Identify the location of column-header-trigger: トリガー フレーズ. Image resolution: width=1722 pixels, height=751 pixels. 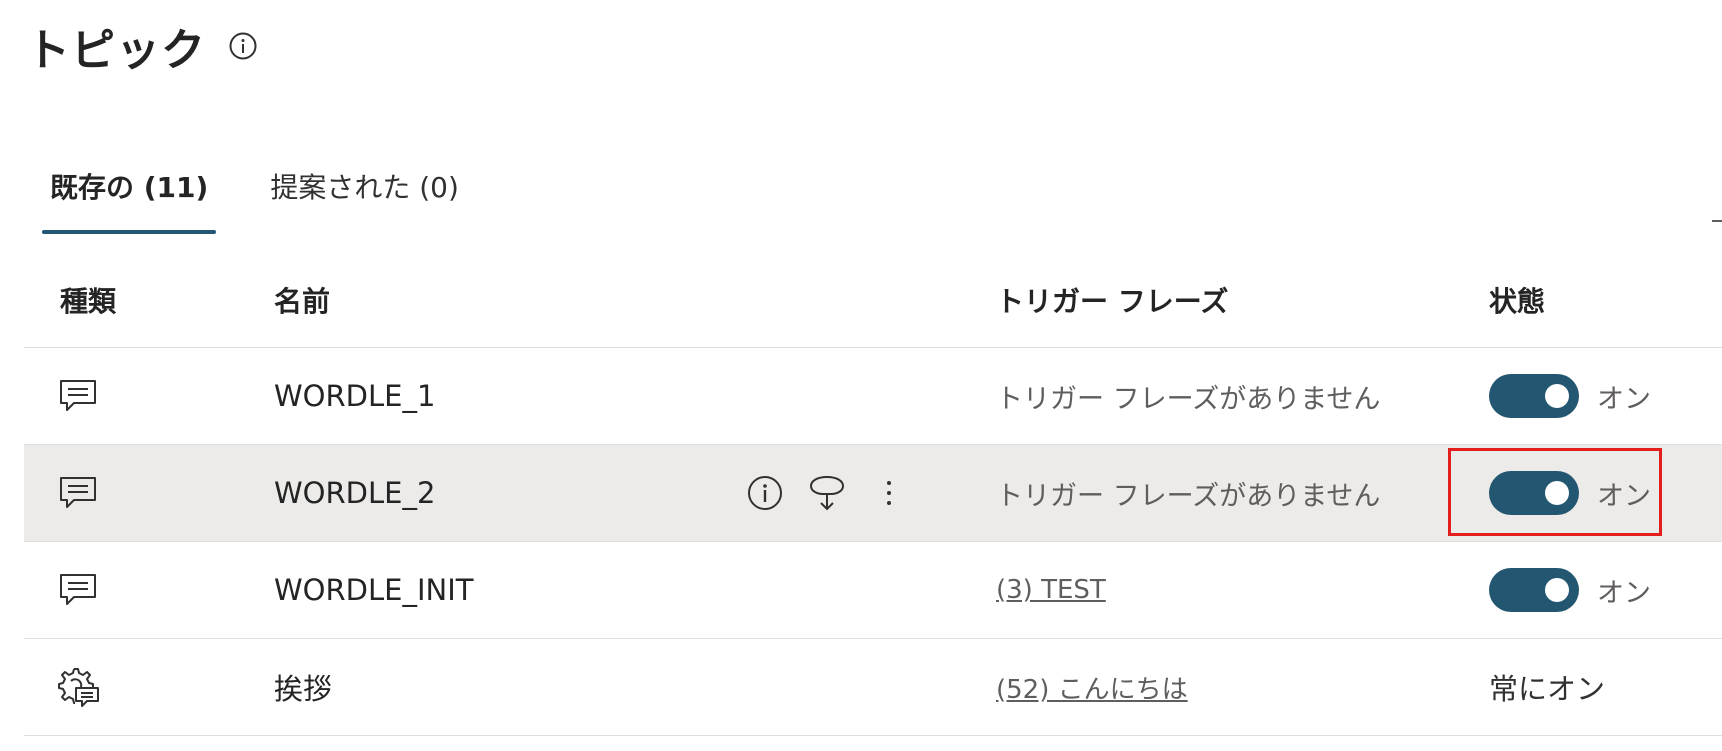
(1112, 300).